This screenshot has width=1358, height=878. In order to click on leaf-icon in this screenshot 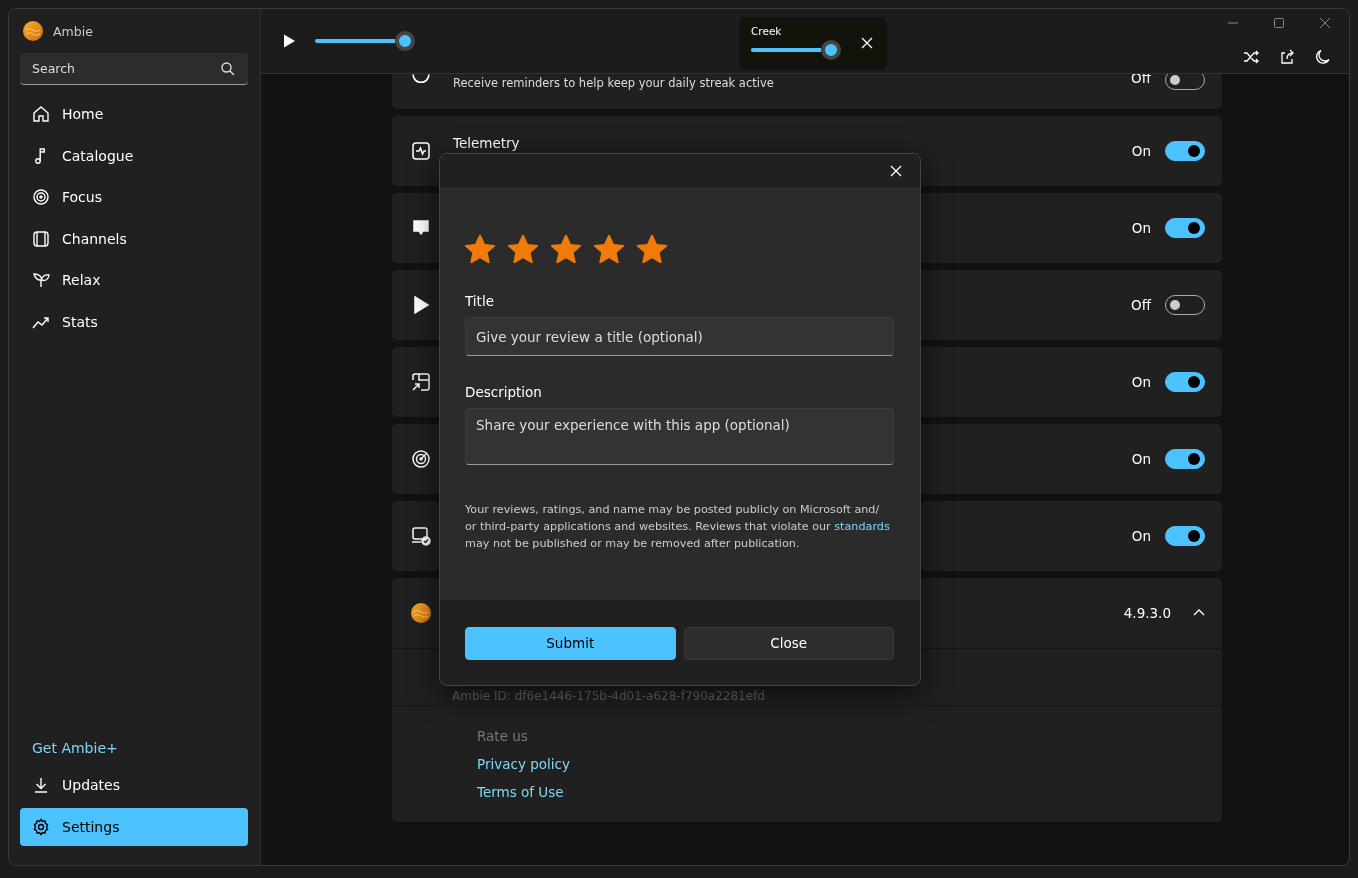, I will do `click(41, 280)`.